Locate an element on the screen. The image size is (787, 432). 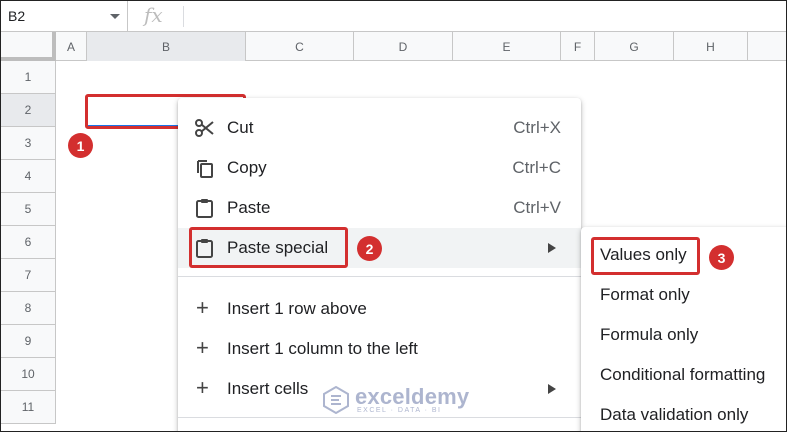
row-header-8: 8 is located at coordinates (28, 308).